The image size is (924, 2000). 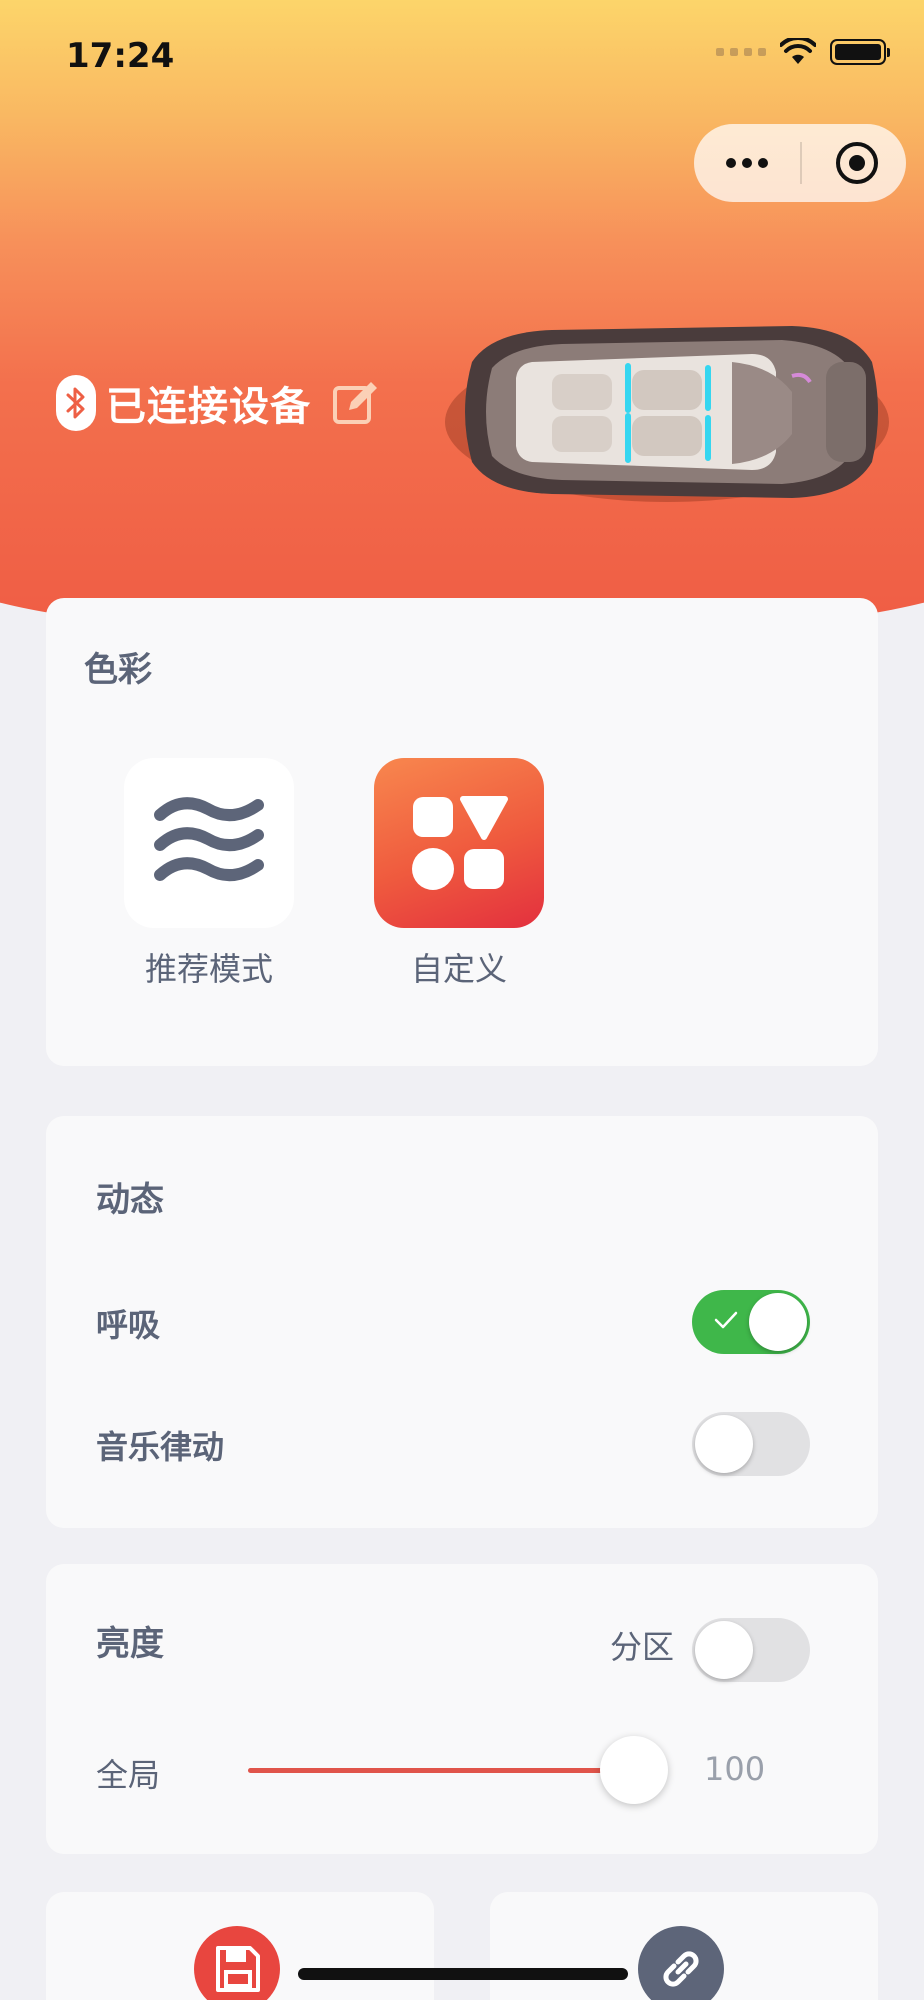 I want to click on capsule-divider, so click(x=801, y=163).